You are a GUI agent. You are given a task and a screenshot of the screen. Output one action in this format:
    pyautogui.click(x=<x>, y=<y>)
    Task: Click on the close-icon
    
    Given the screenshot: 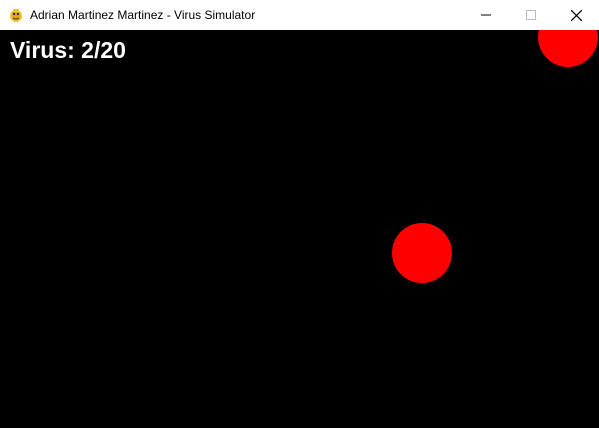 What is the action you would take?
    pyautogui.click(x=576, y=15)
    